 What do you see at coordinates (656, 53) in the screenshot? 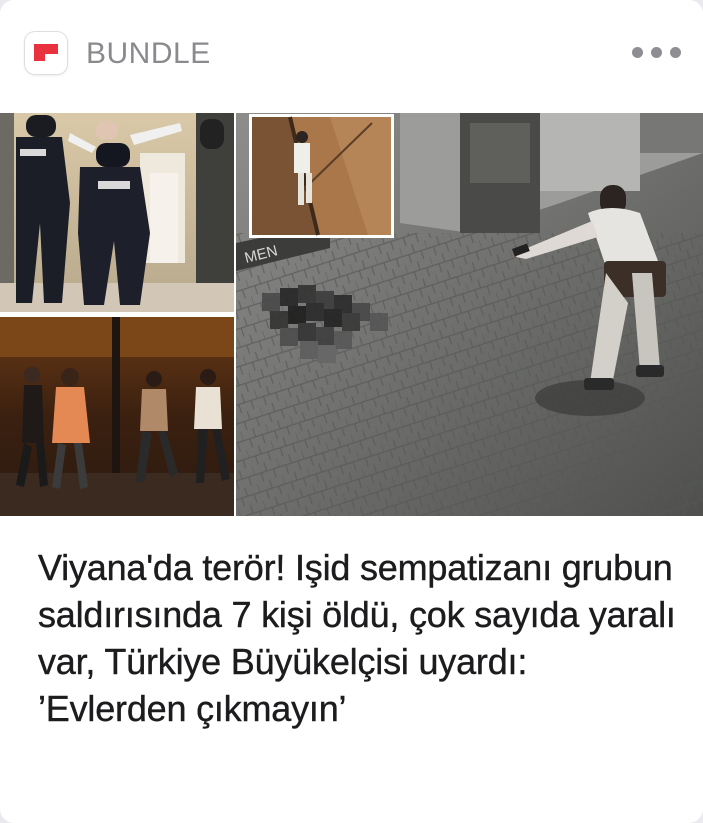
I see `more-options-button` at bounding box center [656, 53].